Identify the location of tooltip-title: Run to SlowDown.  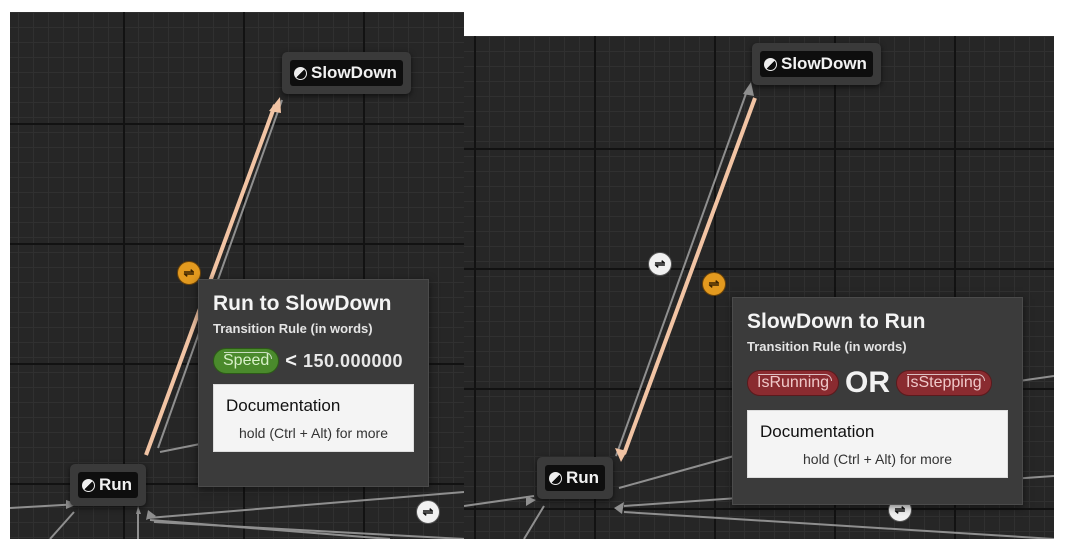
(302, 303).